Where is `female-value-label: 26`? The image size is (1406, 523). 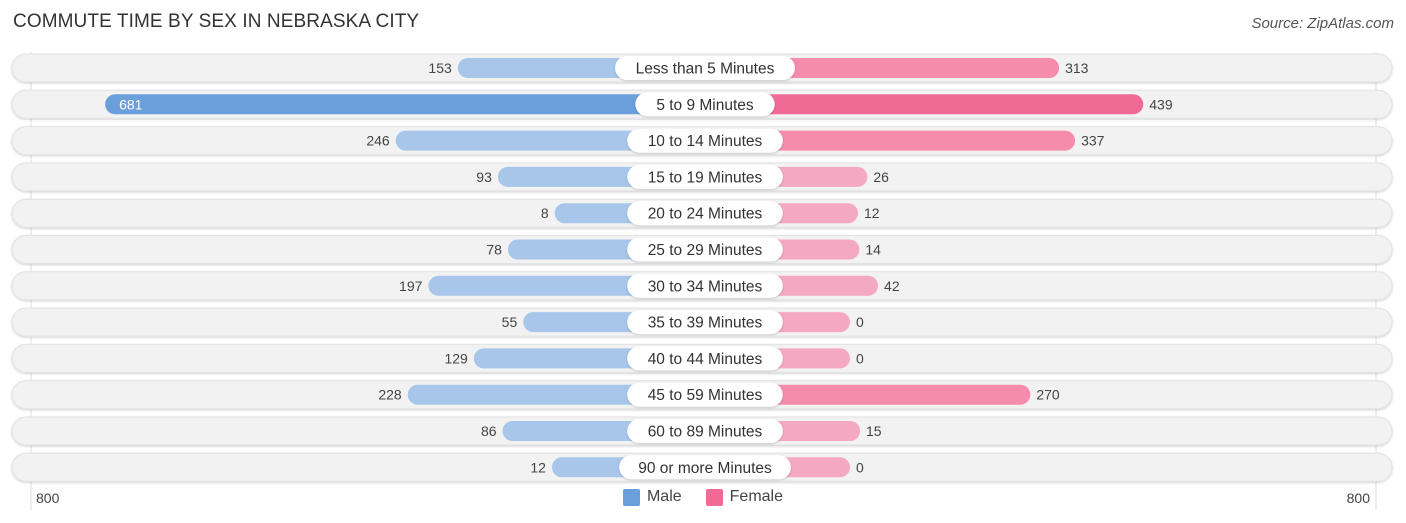
female-value-label: 26 is located at coordinates (881, 177).